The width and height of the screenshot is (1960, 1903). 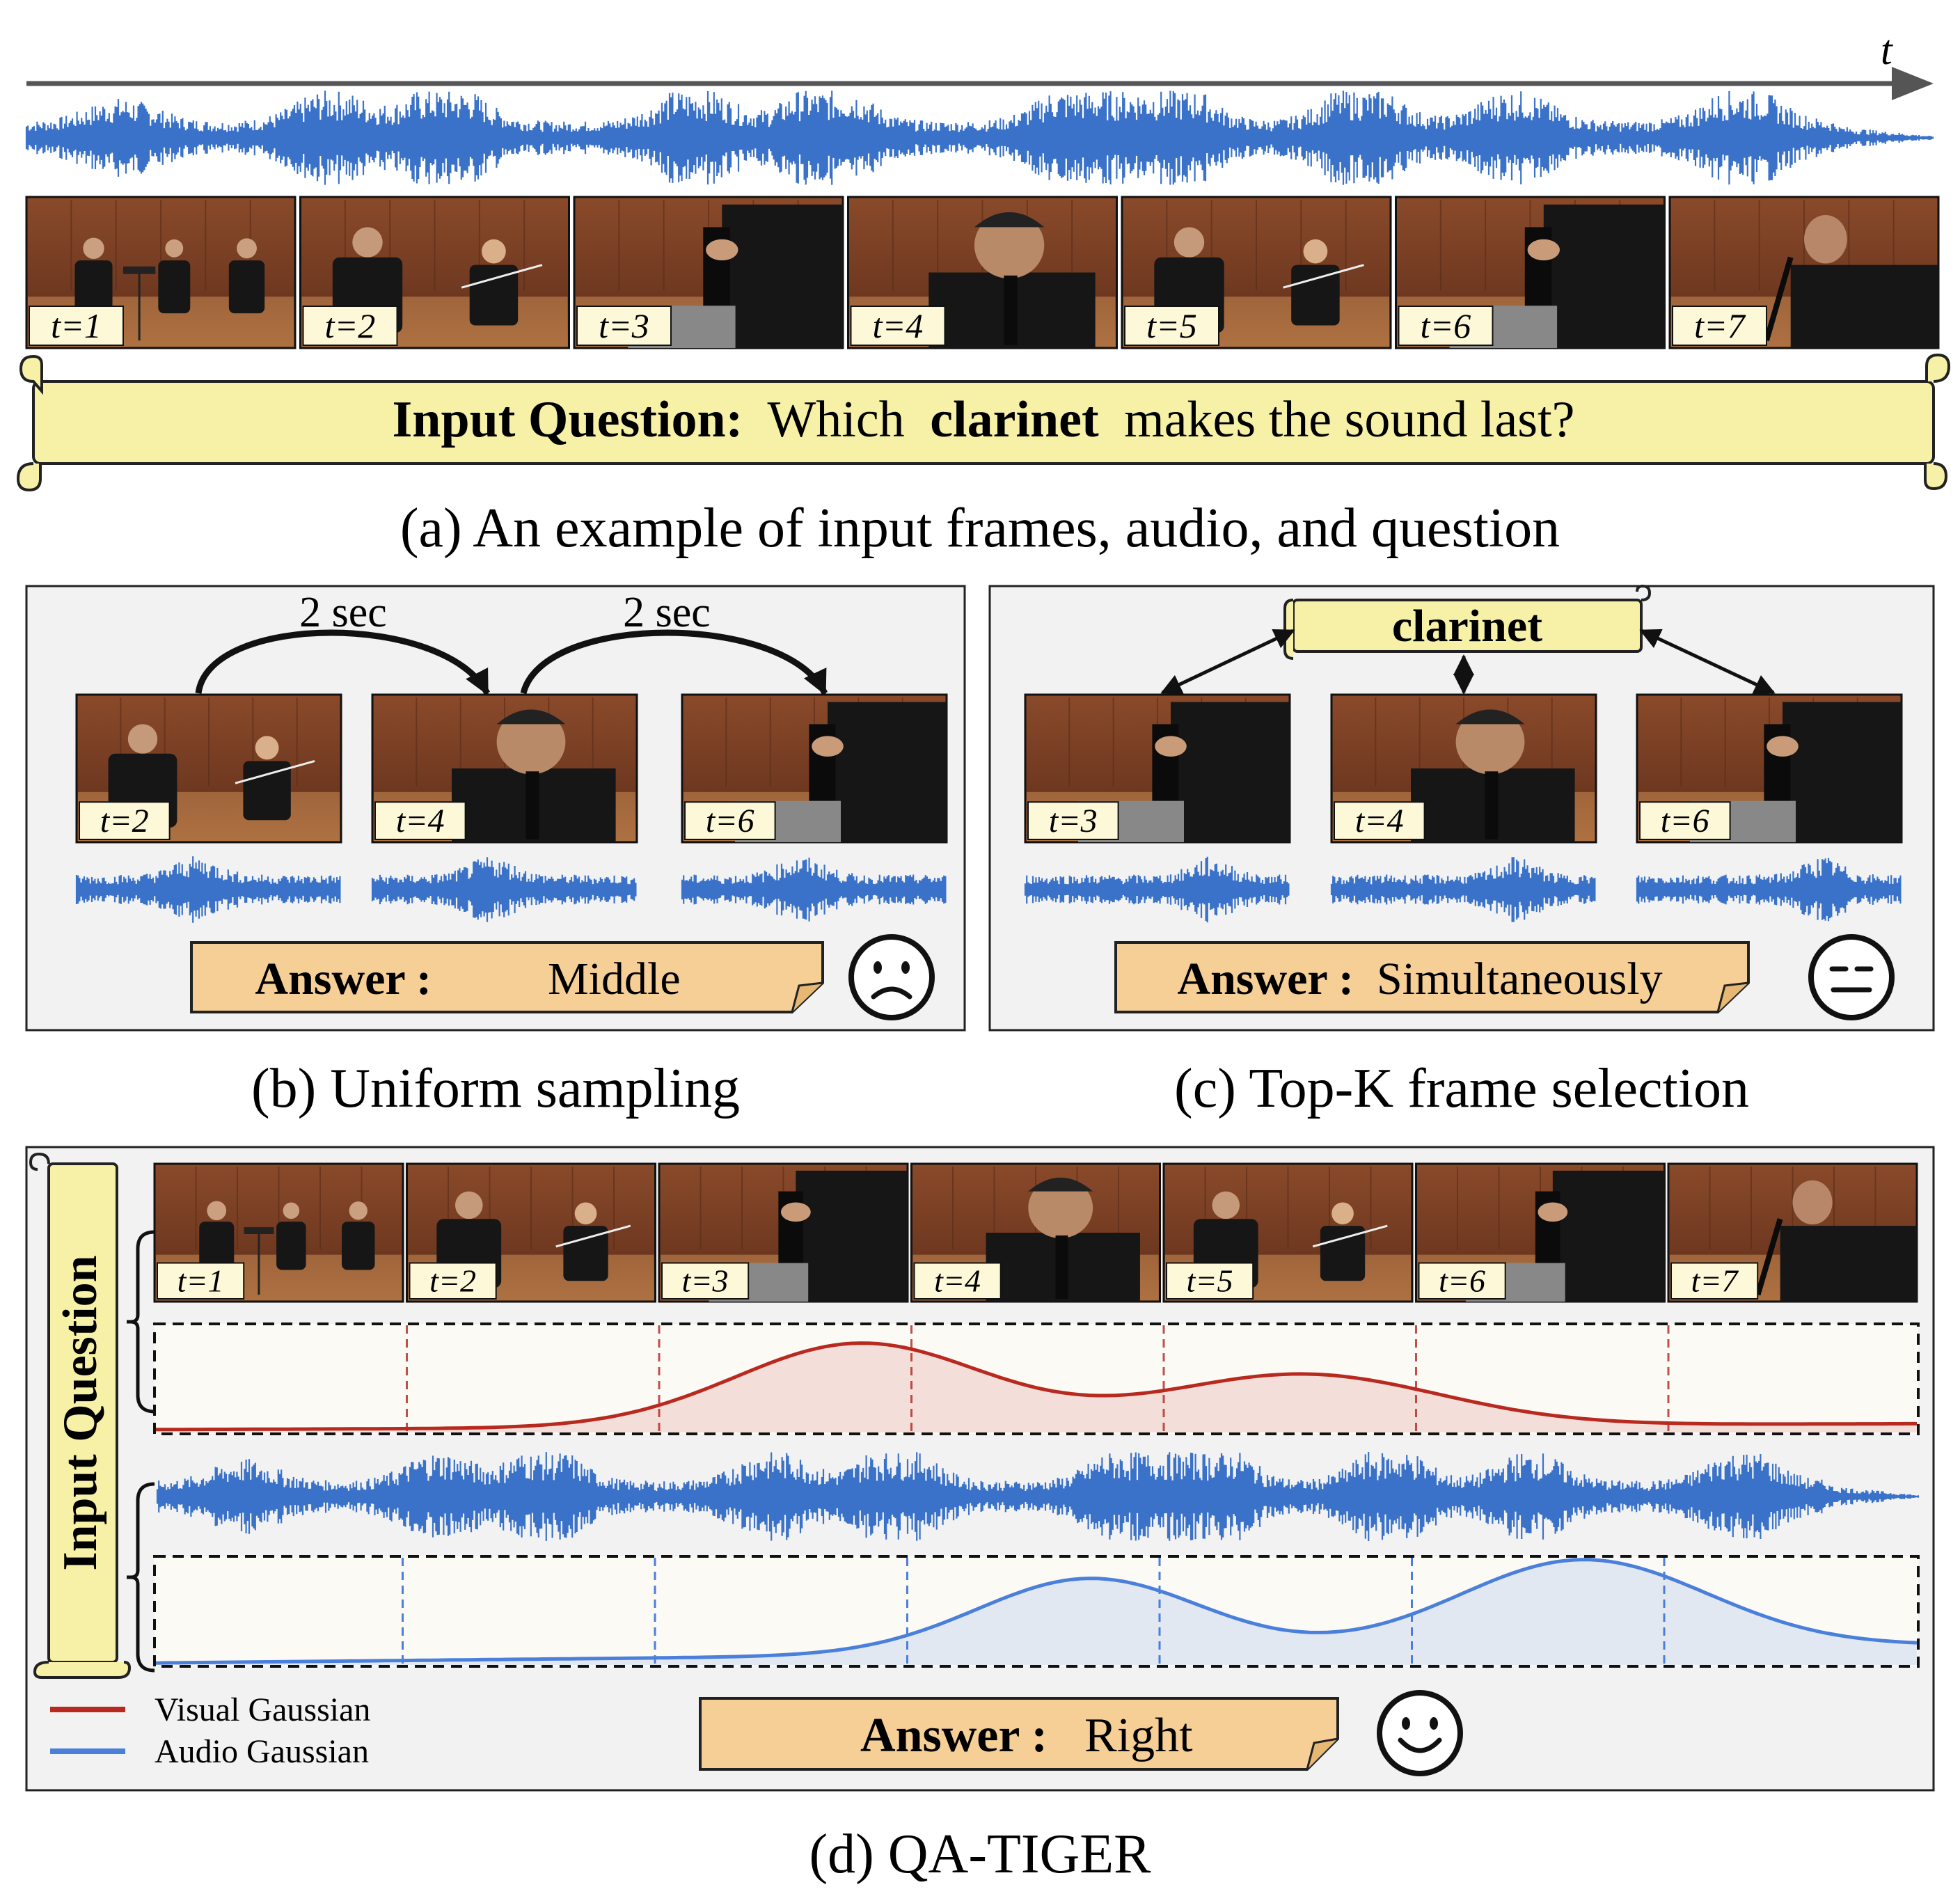 I want to click on waveform-a, so click(x=979, y=137).